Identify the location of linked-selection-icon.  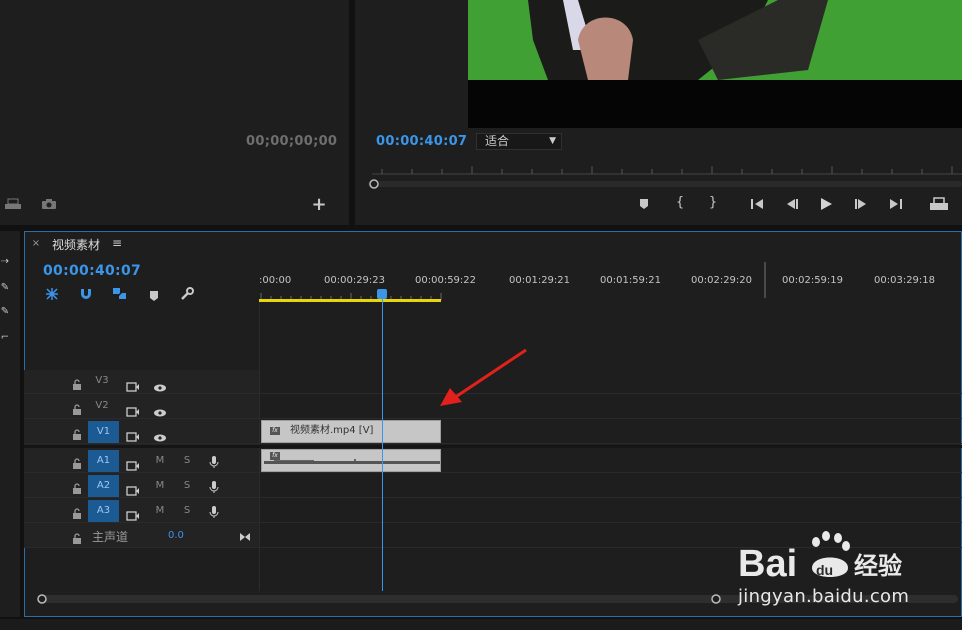
(120, 293).